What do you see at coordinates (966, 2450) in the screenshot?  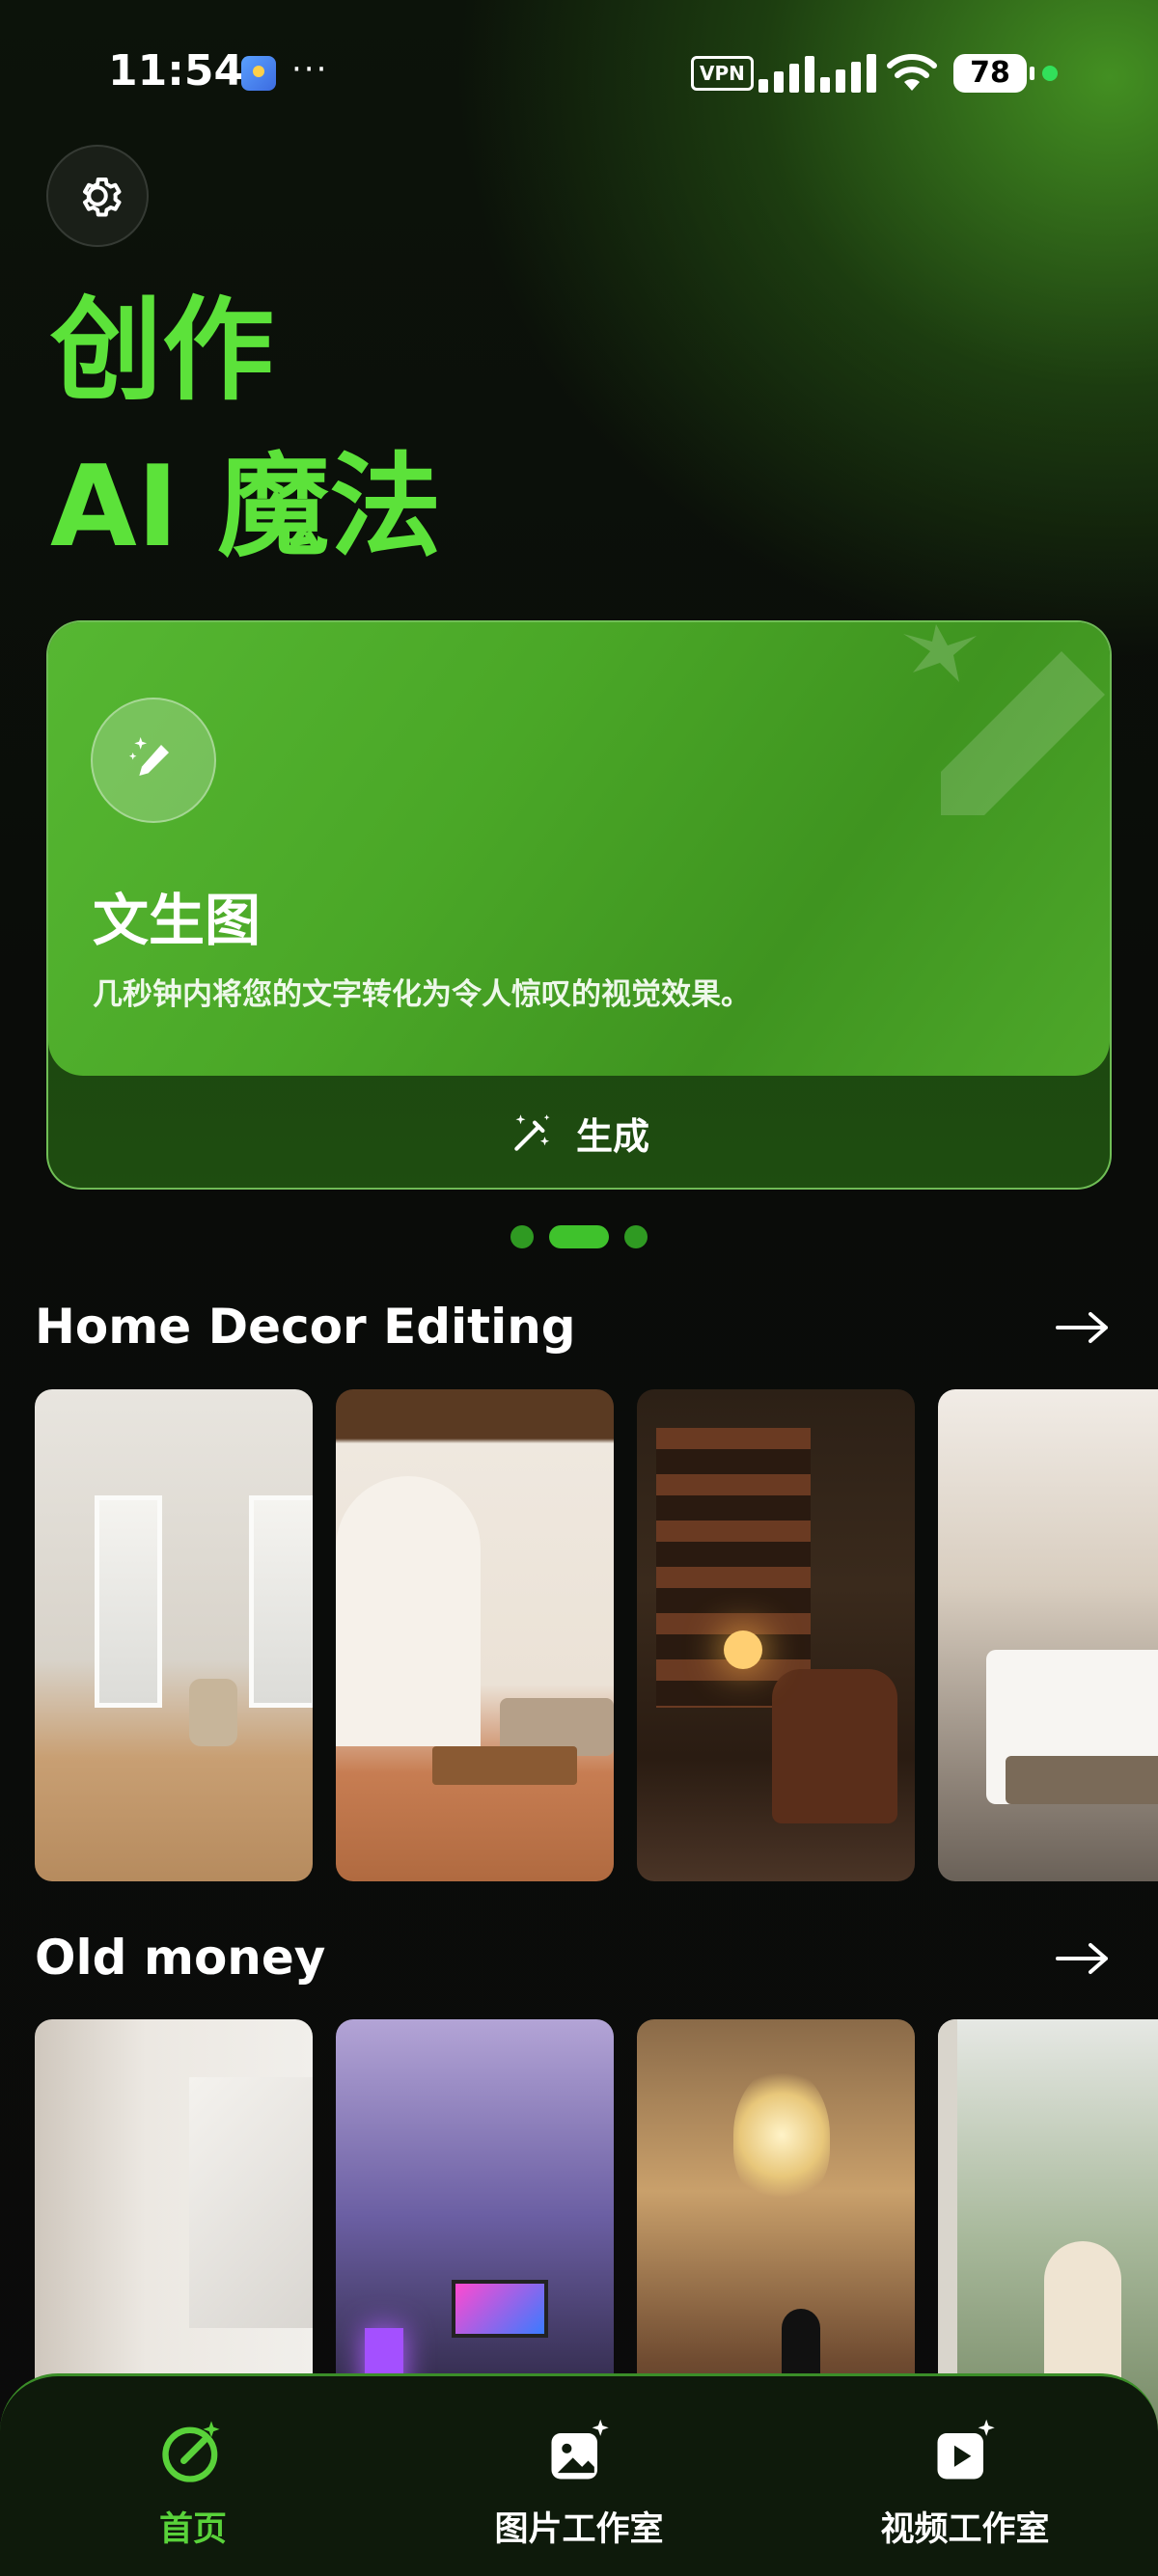 I see `video-studio-icon` at bounding box center [966, 2450].